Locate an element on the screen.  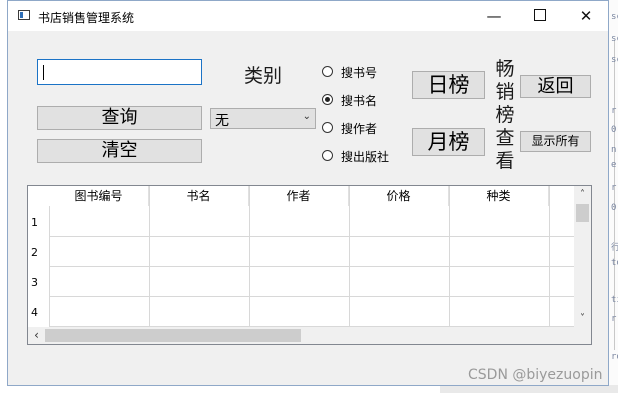
vertical-scroll-thumb is located at coordinates (582, 213).